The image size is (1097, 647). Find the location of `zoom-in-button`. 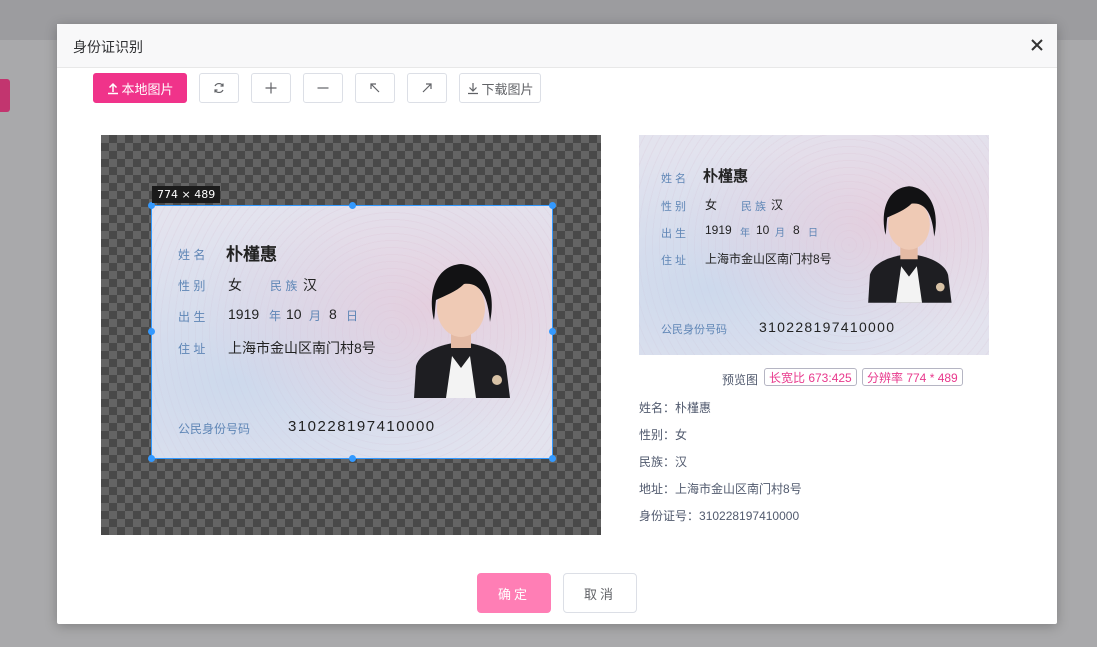

zoom-in-button is located at coordinates (271, 88).